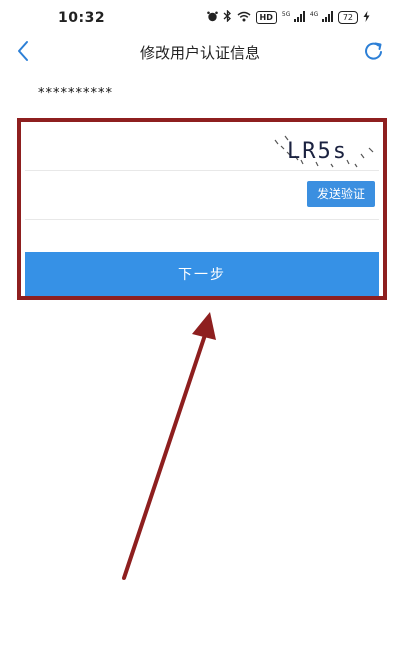 The height and width of the screenshot is (670, 400). Describe the element at coordinates (374, 51) in the screenshot. I see `refresh-icon` at that location.